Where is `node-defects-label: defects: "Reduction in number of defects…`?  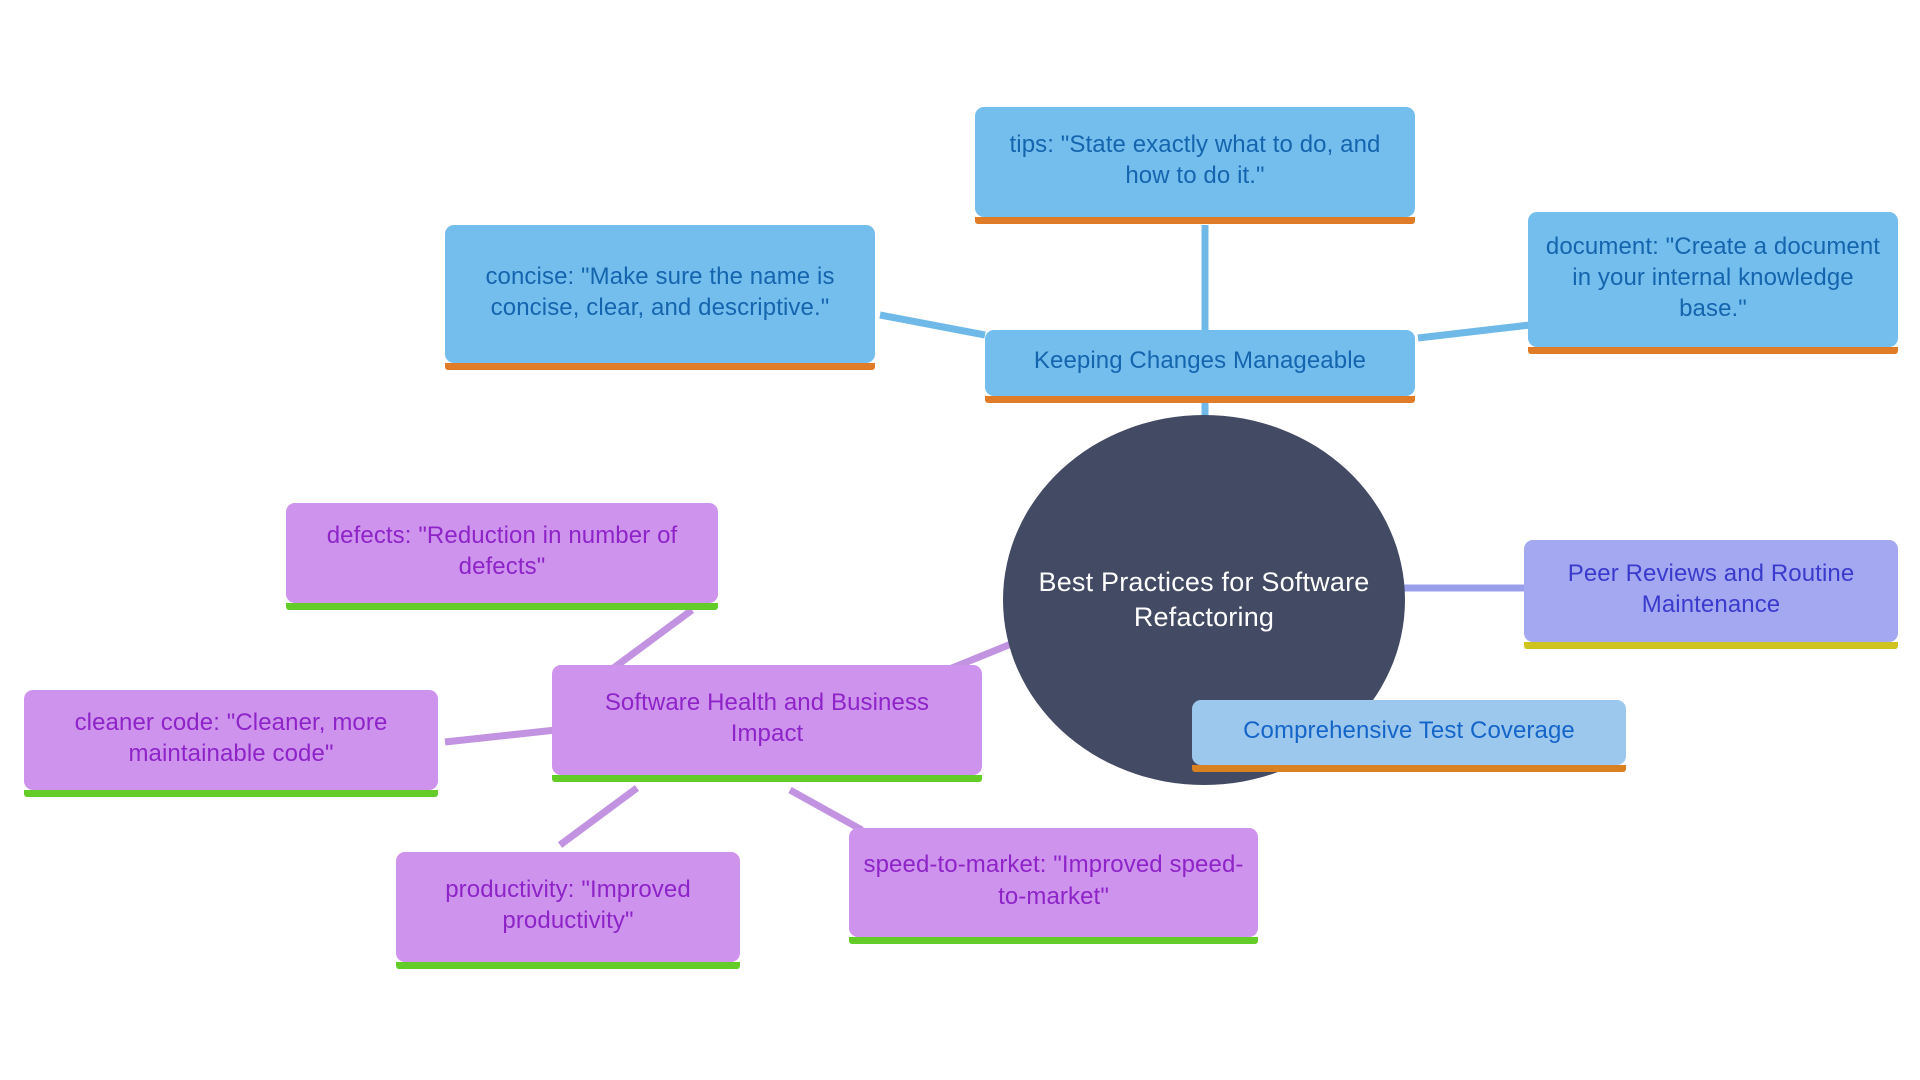 node-defects-label: defects: "Reduction in number of defects… is located at coordinates (502, 550).